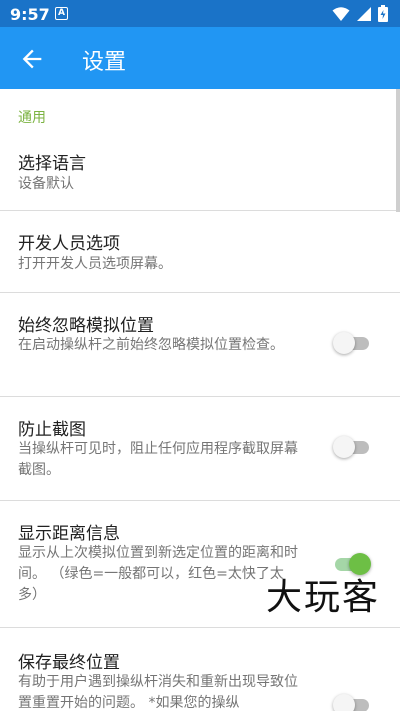  I want to click on pref-summary: 当操纵杆可见时，阻止任何应用程序截取屏幕截图。, so click(158, 459).